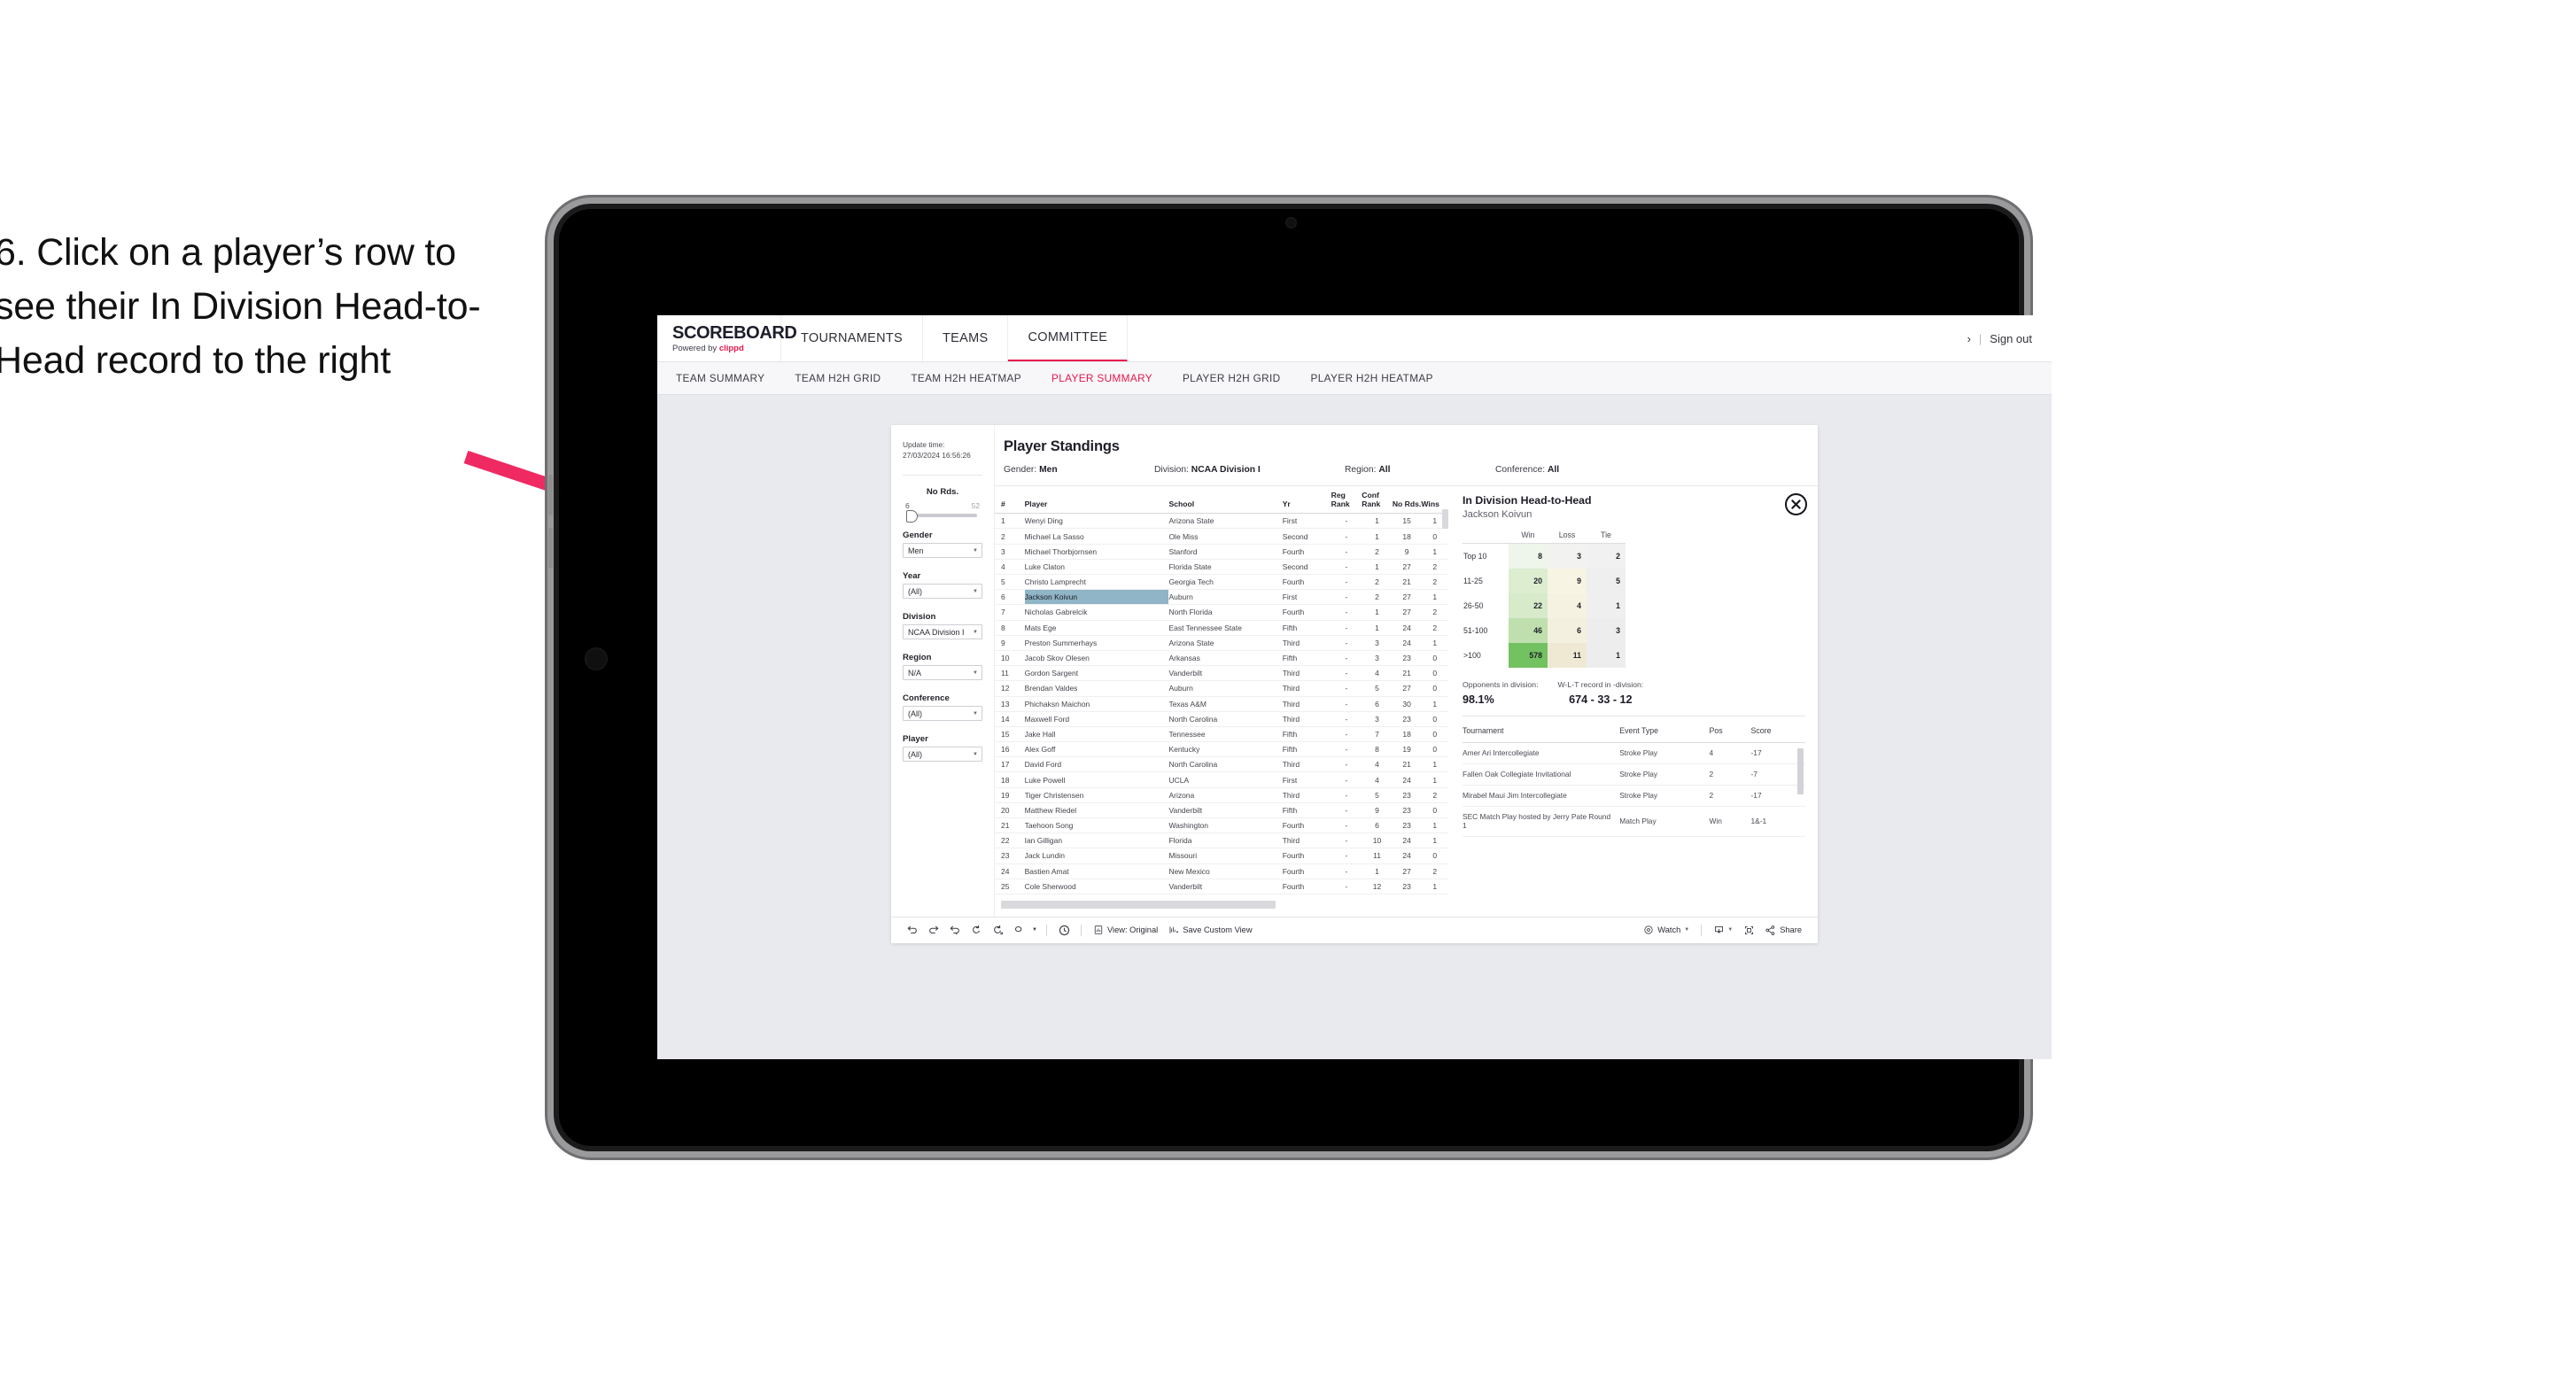  What do you see at coordinates (1138, 905) in the screenshot?
I see `table-horizontal-scrollbar` at bounding box center [1138, 905].